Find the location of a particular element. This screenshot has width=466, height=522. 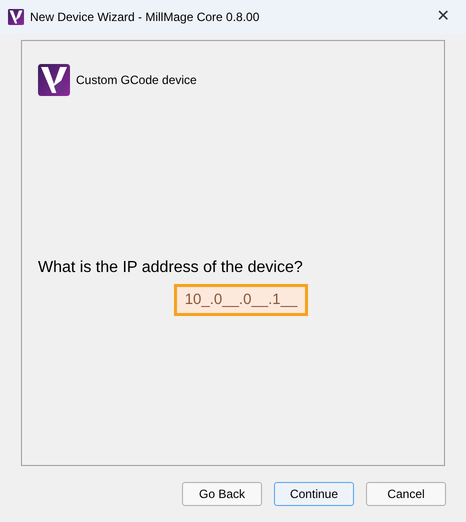

window-title: New Device Wizard - MillMage Core 0.8.00 is located at coordinates (145, 17).